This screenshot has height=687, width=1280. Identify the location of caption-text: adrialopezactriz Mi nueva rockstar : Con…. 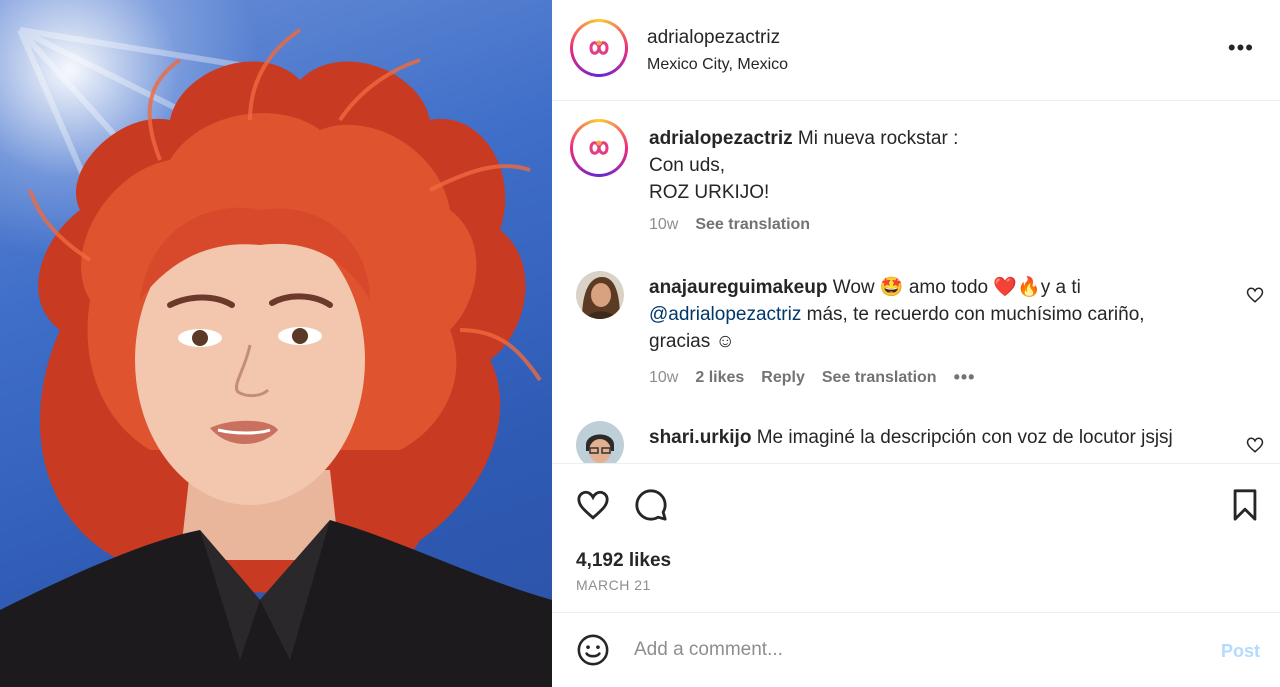
(803, 165).